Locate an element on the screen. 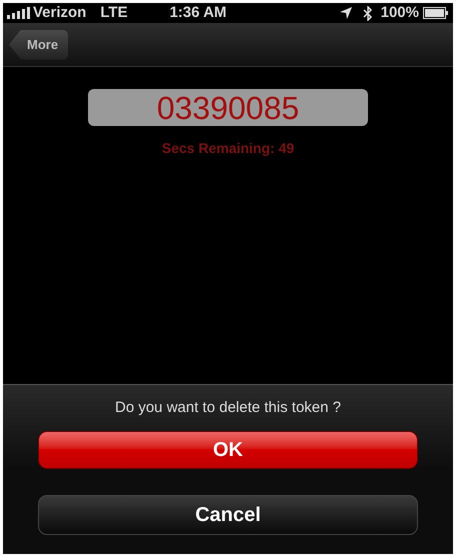 The image size is (456, 557). location-arrow-icon is located at coordinates (345, 13).